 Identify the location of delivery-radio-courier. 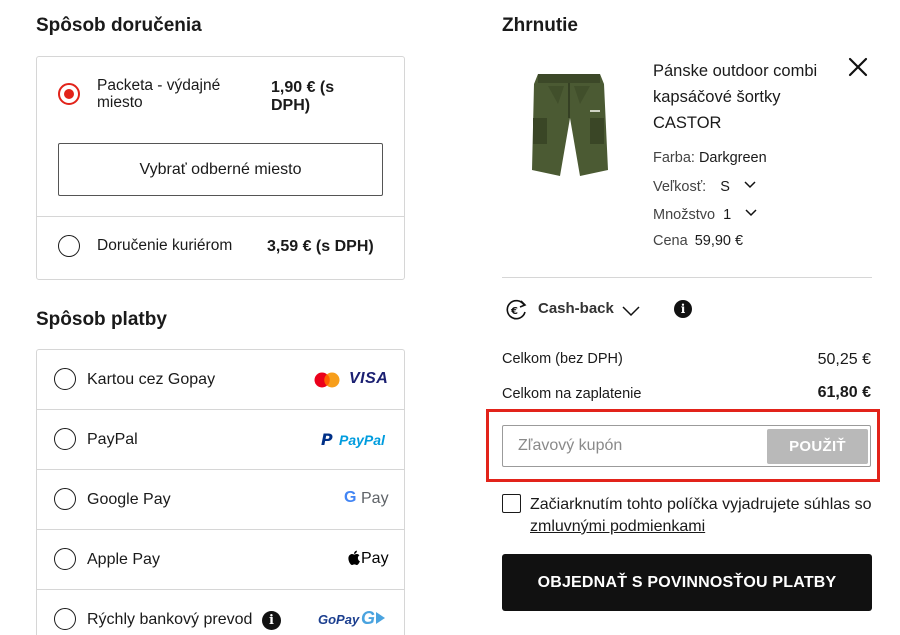
(69, 246).